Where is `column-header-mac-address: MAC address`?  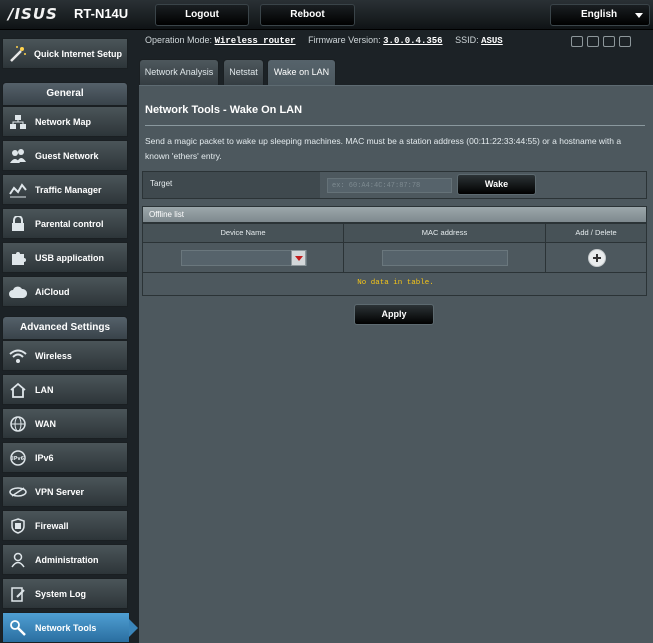
column-header-mac-address: MAC address is located at coordinates (444, 233).